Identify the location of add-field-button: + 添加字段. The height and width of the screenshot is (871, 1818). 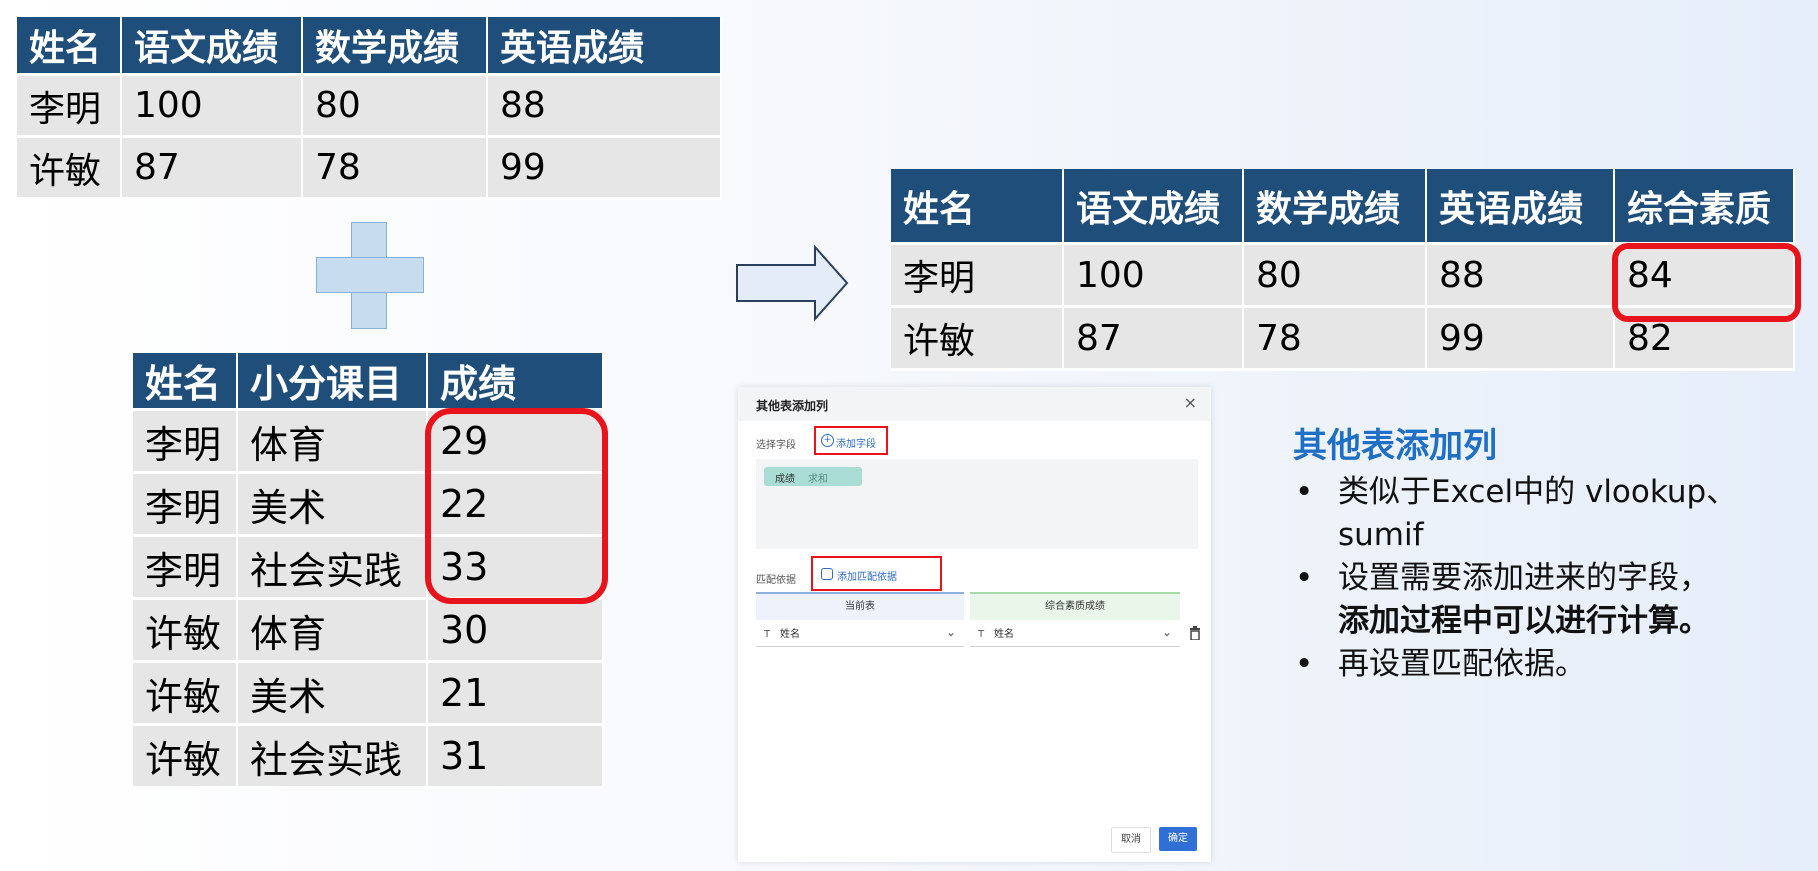
(851, 440).